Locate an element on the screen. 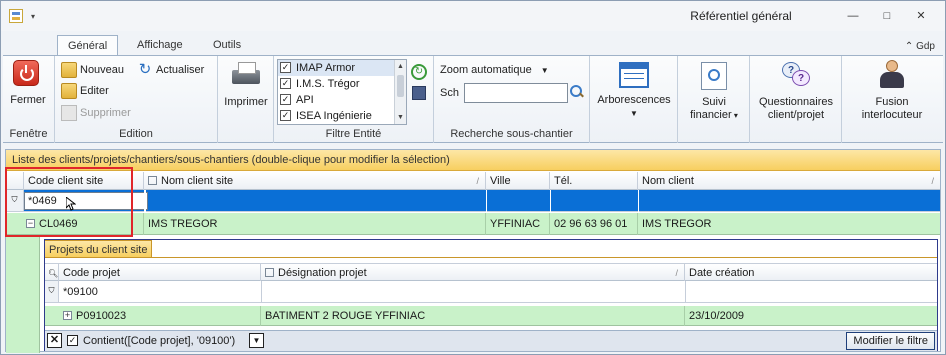  expand-icon: + is located at coordinates (67, 315).